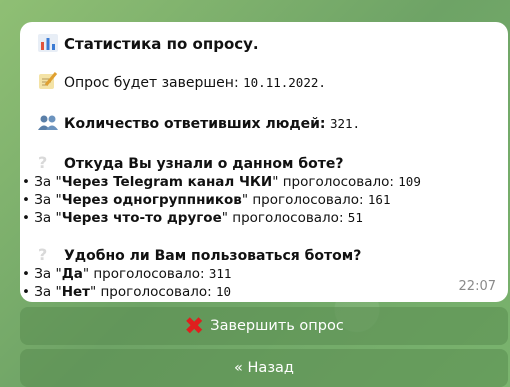 This screenshot has width=510, height=387. I want to click on q1-option-1-votes: 109, so click(409, 181).